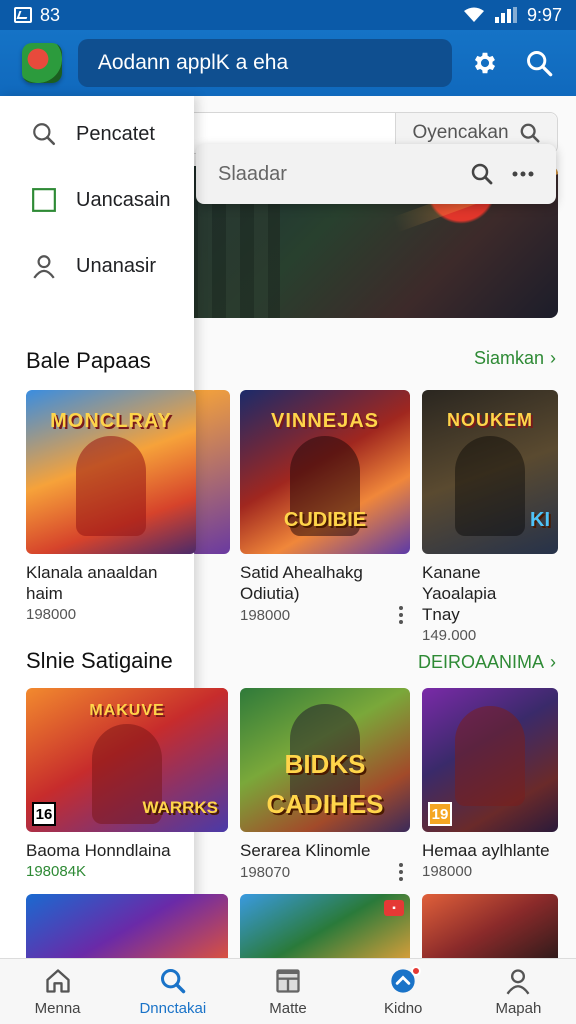 This screenshot has height=1024, width=576. I want to click on section1-see-more-link: Siamkan ›, so click(515, 358).